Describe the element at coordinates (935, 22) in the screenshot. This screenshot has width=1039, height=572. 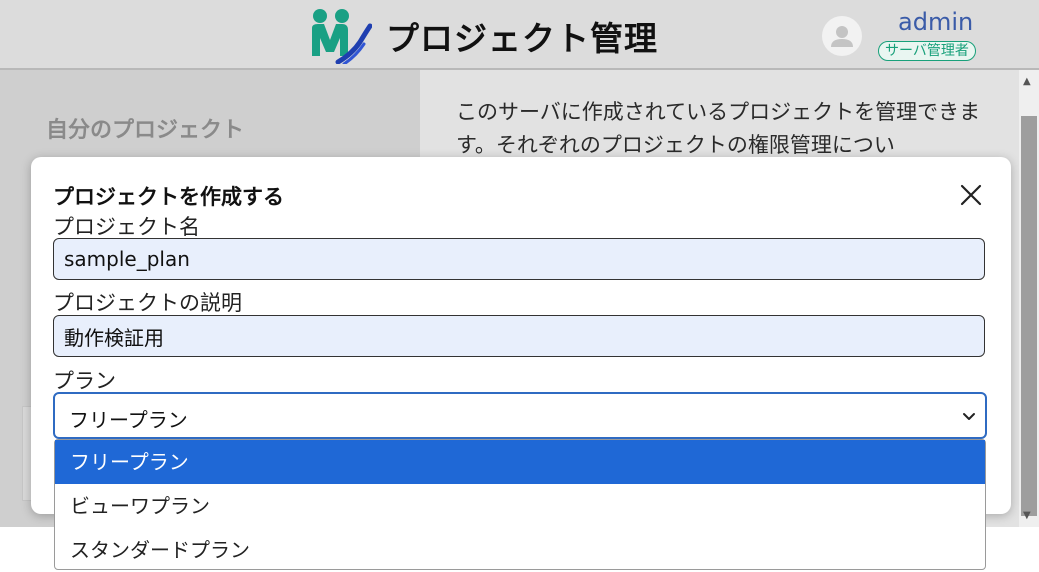
I see `user-name: admin` at that location.